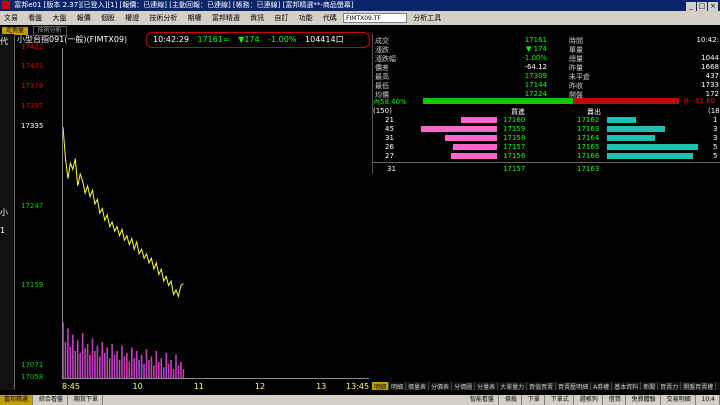 Image resolution: width=720 pixels, height=405 pixels. What do you see at coordinates (670, 386) in the screenshot?
I see `quote-bottom-tab: 買賣力` at bounding box center [670, 386].